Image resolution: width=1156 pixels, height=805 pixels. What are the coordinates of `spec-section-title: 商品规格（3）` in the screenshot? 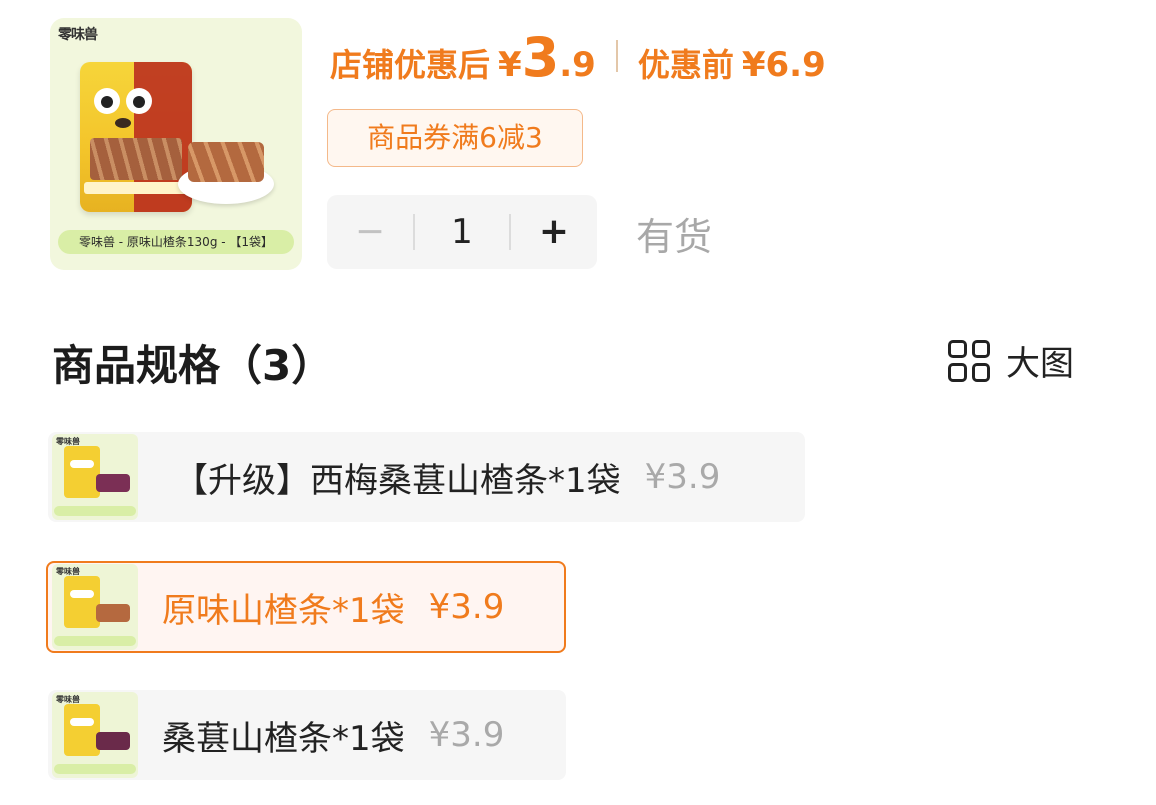 It's located at (193, 365).